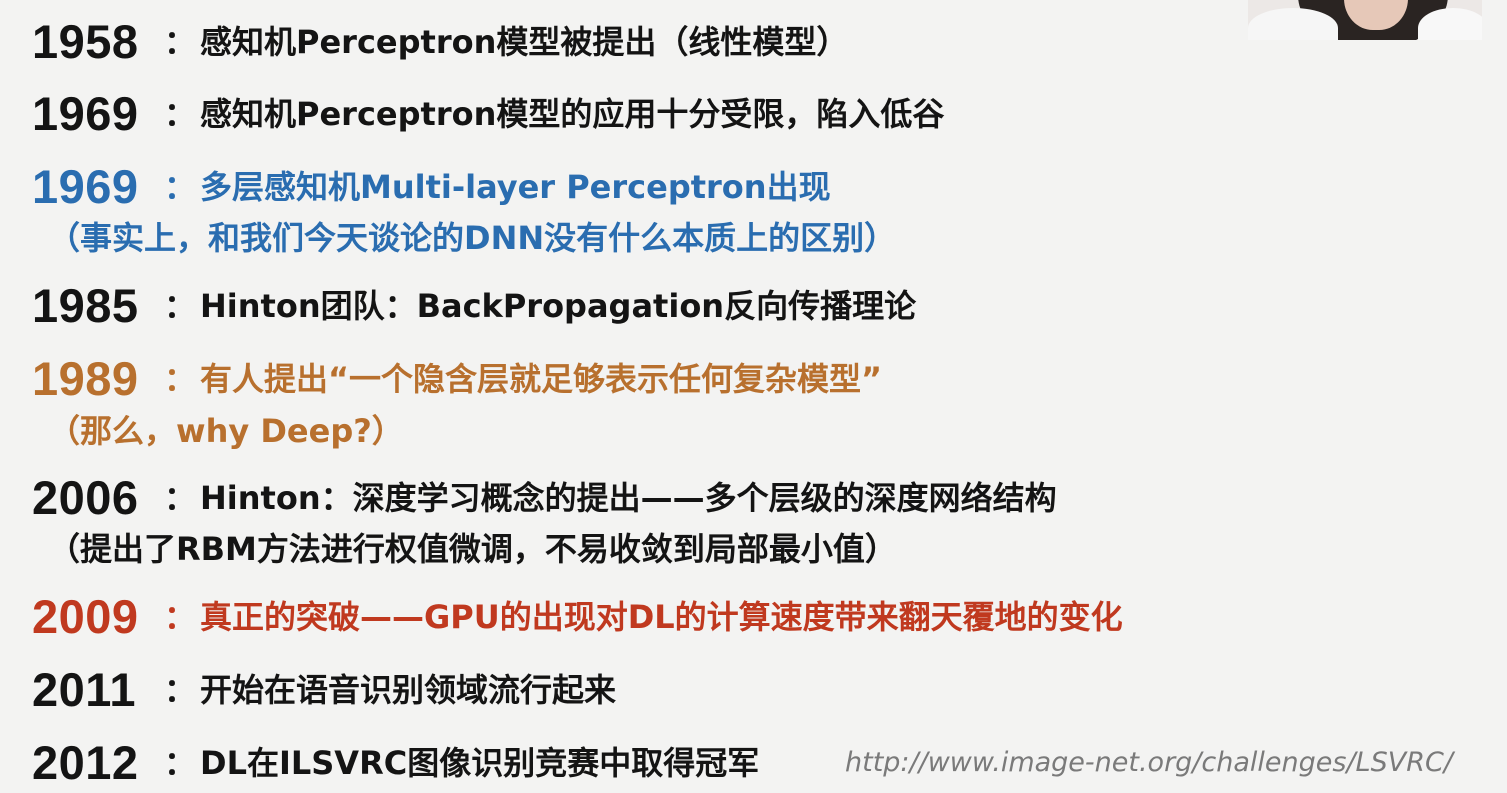 The image size is (1507, 793). What do you see at coordinates (472, 238) in the screenshot?
I see `timeline-note-1969: （事实上，和我们今天谈论的DNN没有什么本质上的区别）` at bounding box center [472, 238].